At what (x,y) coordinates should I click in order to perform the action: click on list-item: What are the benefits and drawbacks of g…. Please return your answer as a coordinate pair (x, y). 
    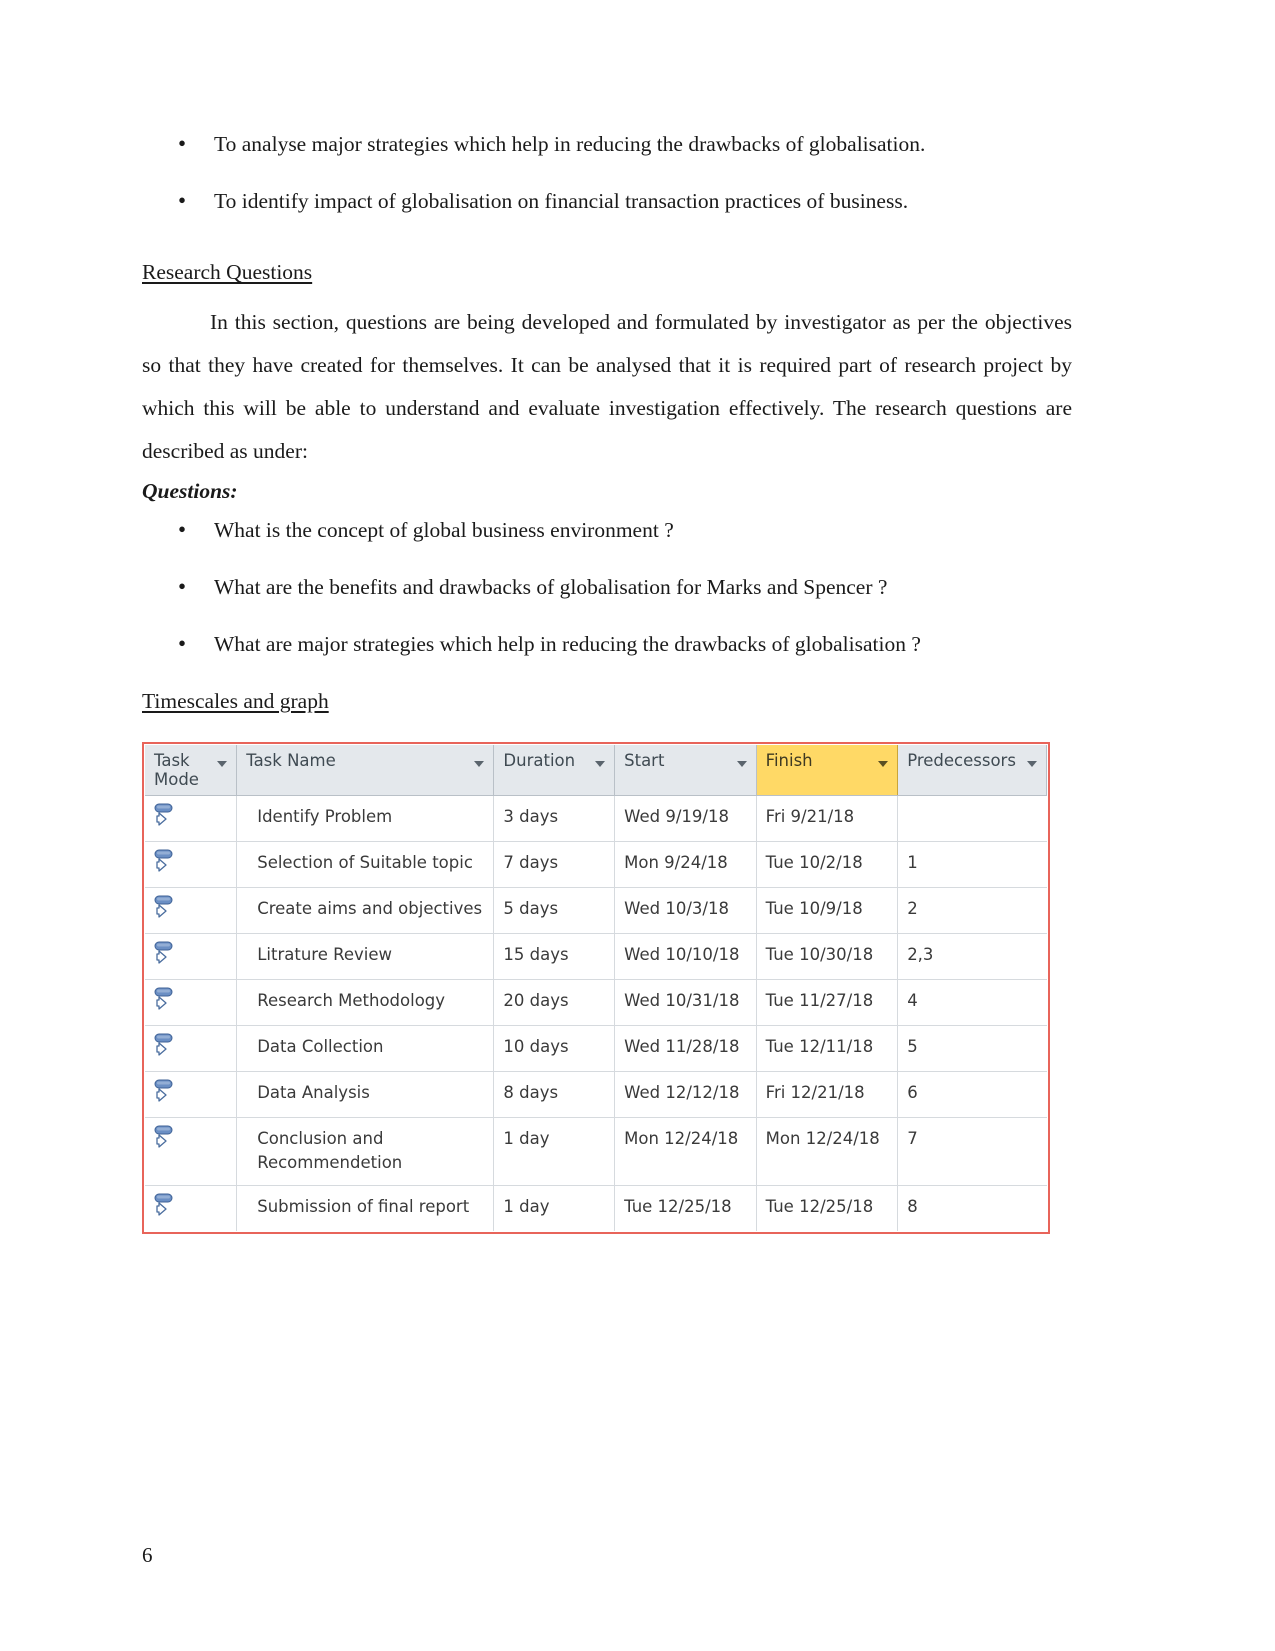
    Looking at the image, I should click on (607, 586).